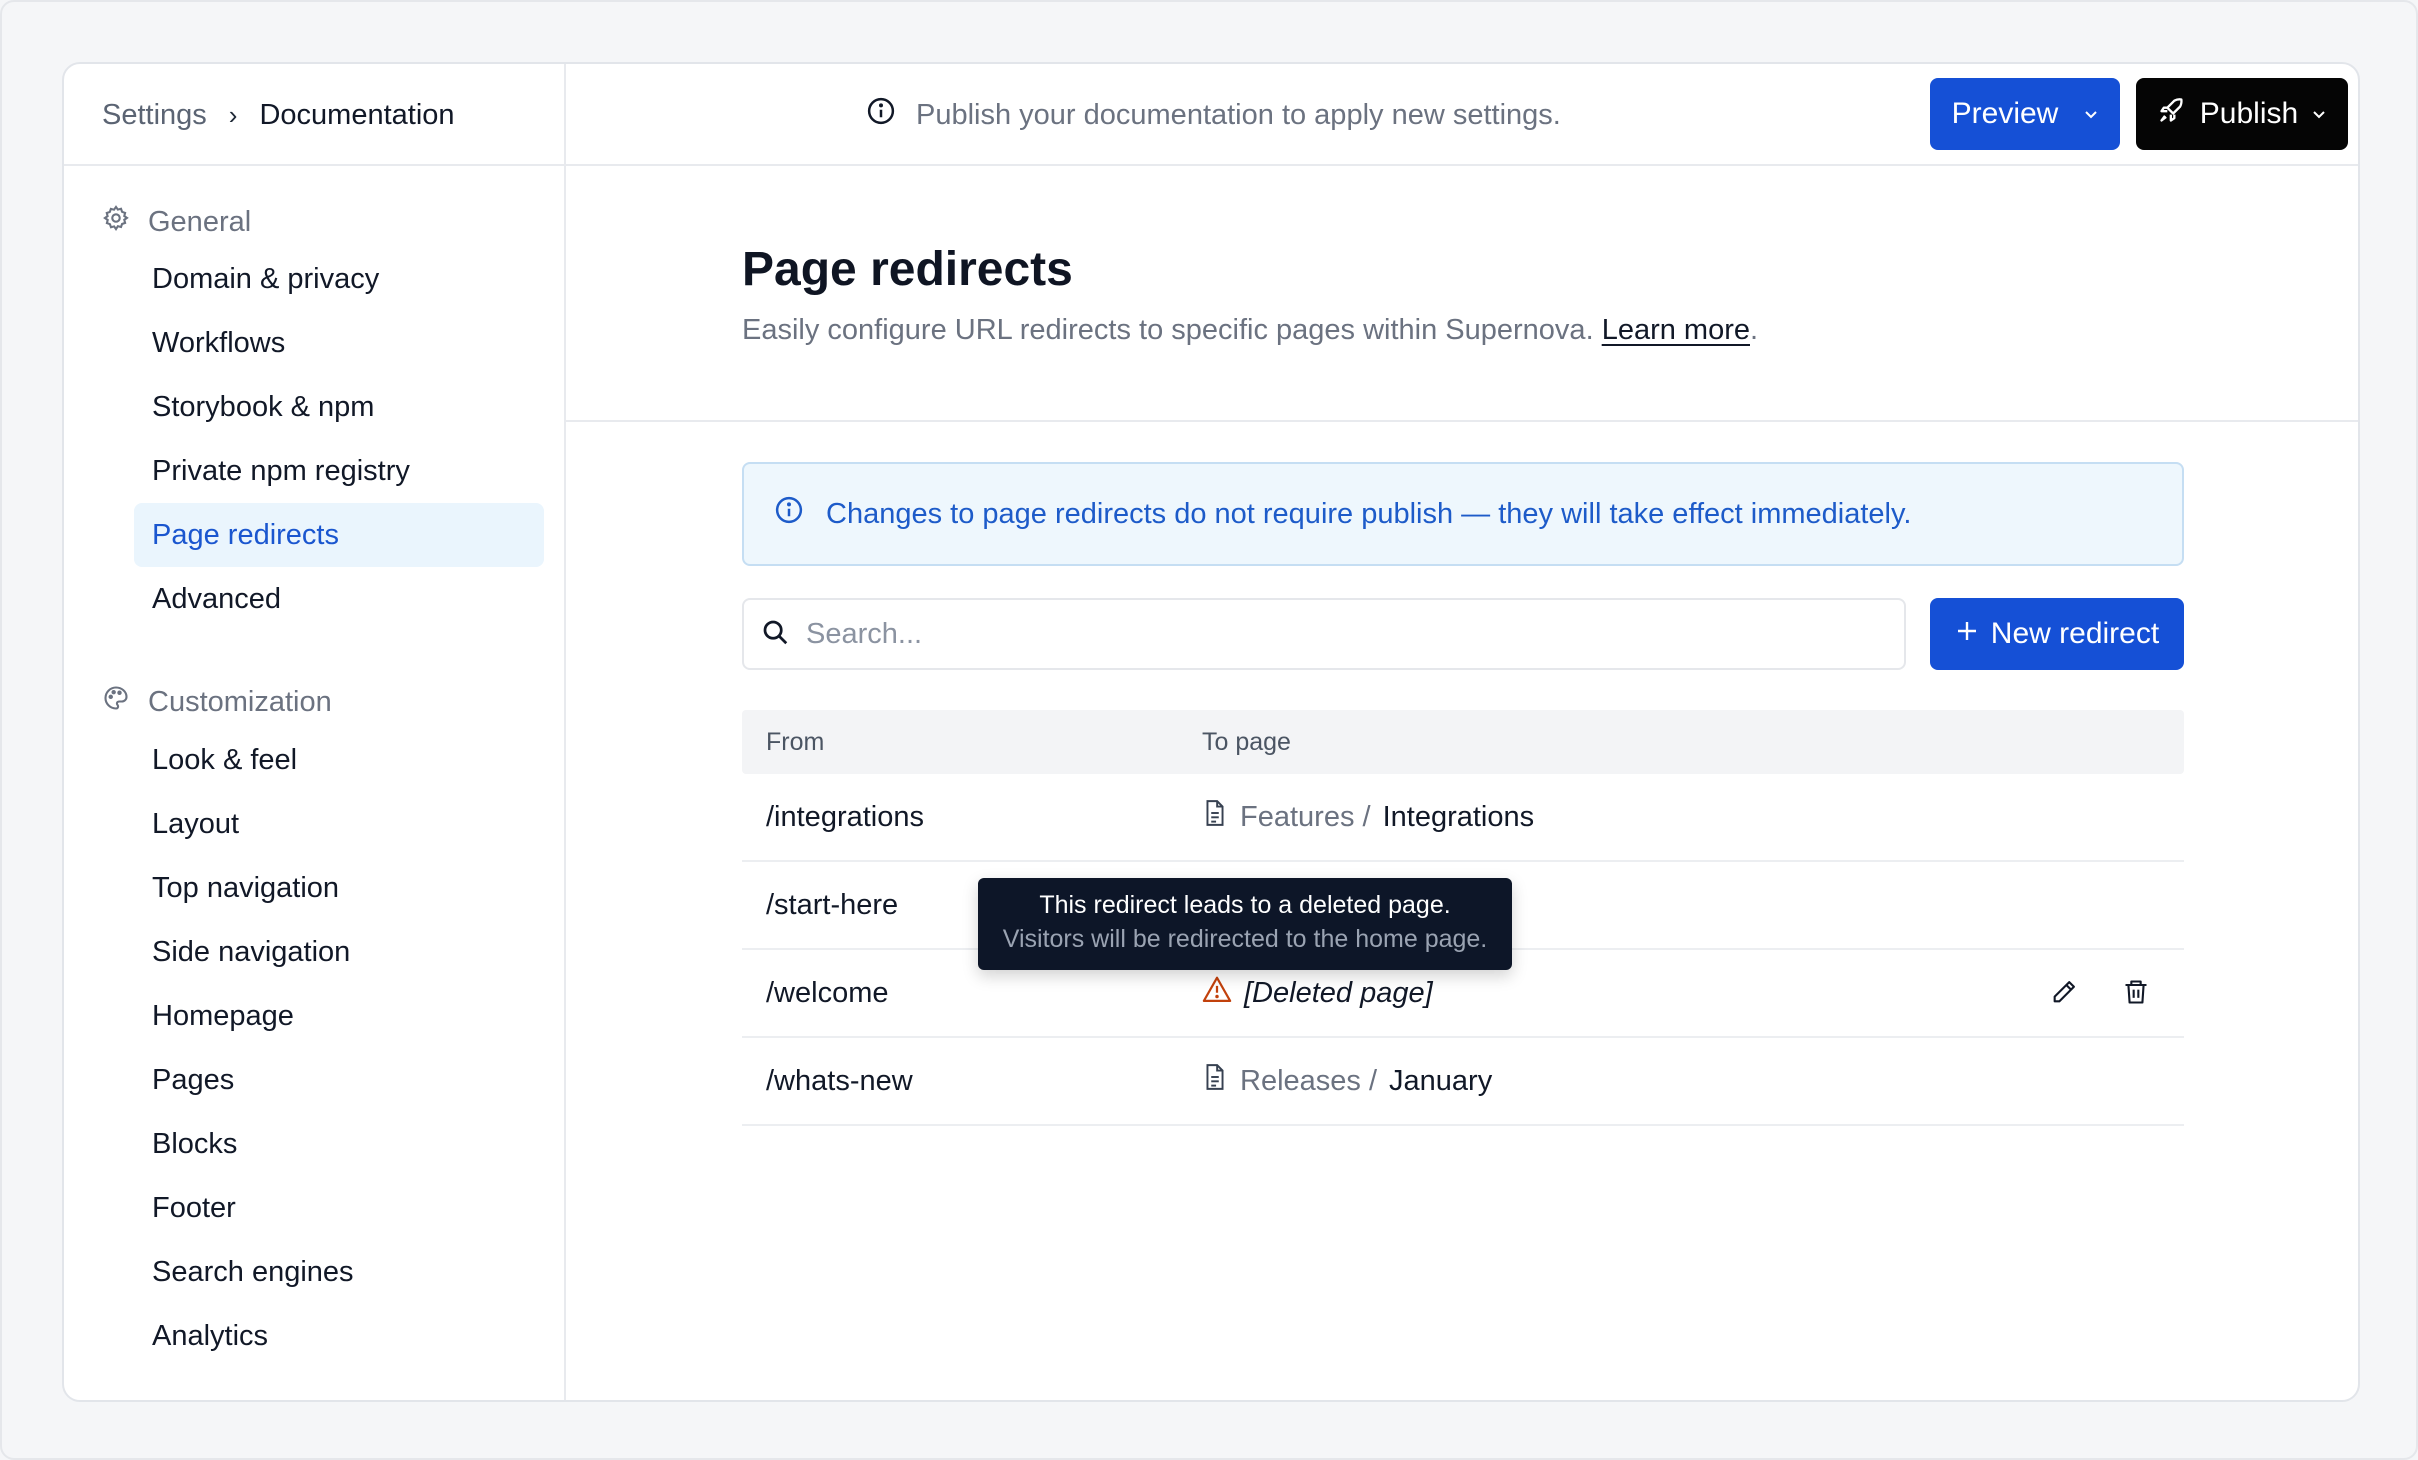  Describe the element at coordinates (2064, 994) in the screenshot. I see `pencil-icon` at that location.